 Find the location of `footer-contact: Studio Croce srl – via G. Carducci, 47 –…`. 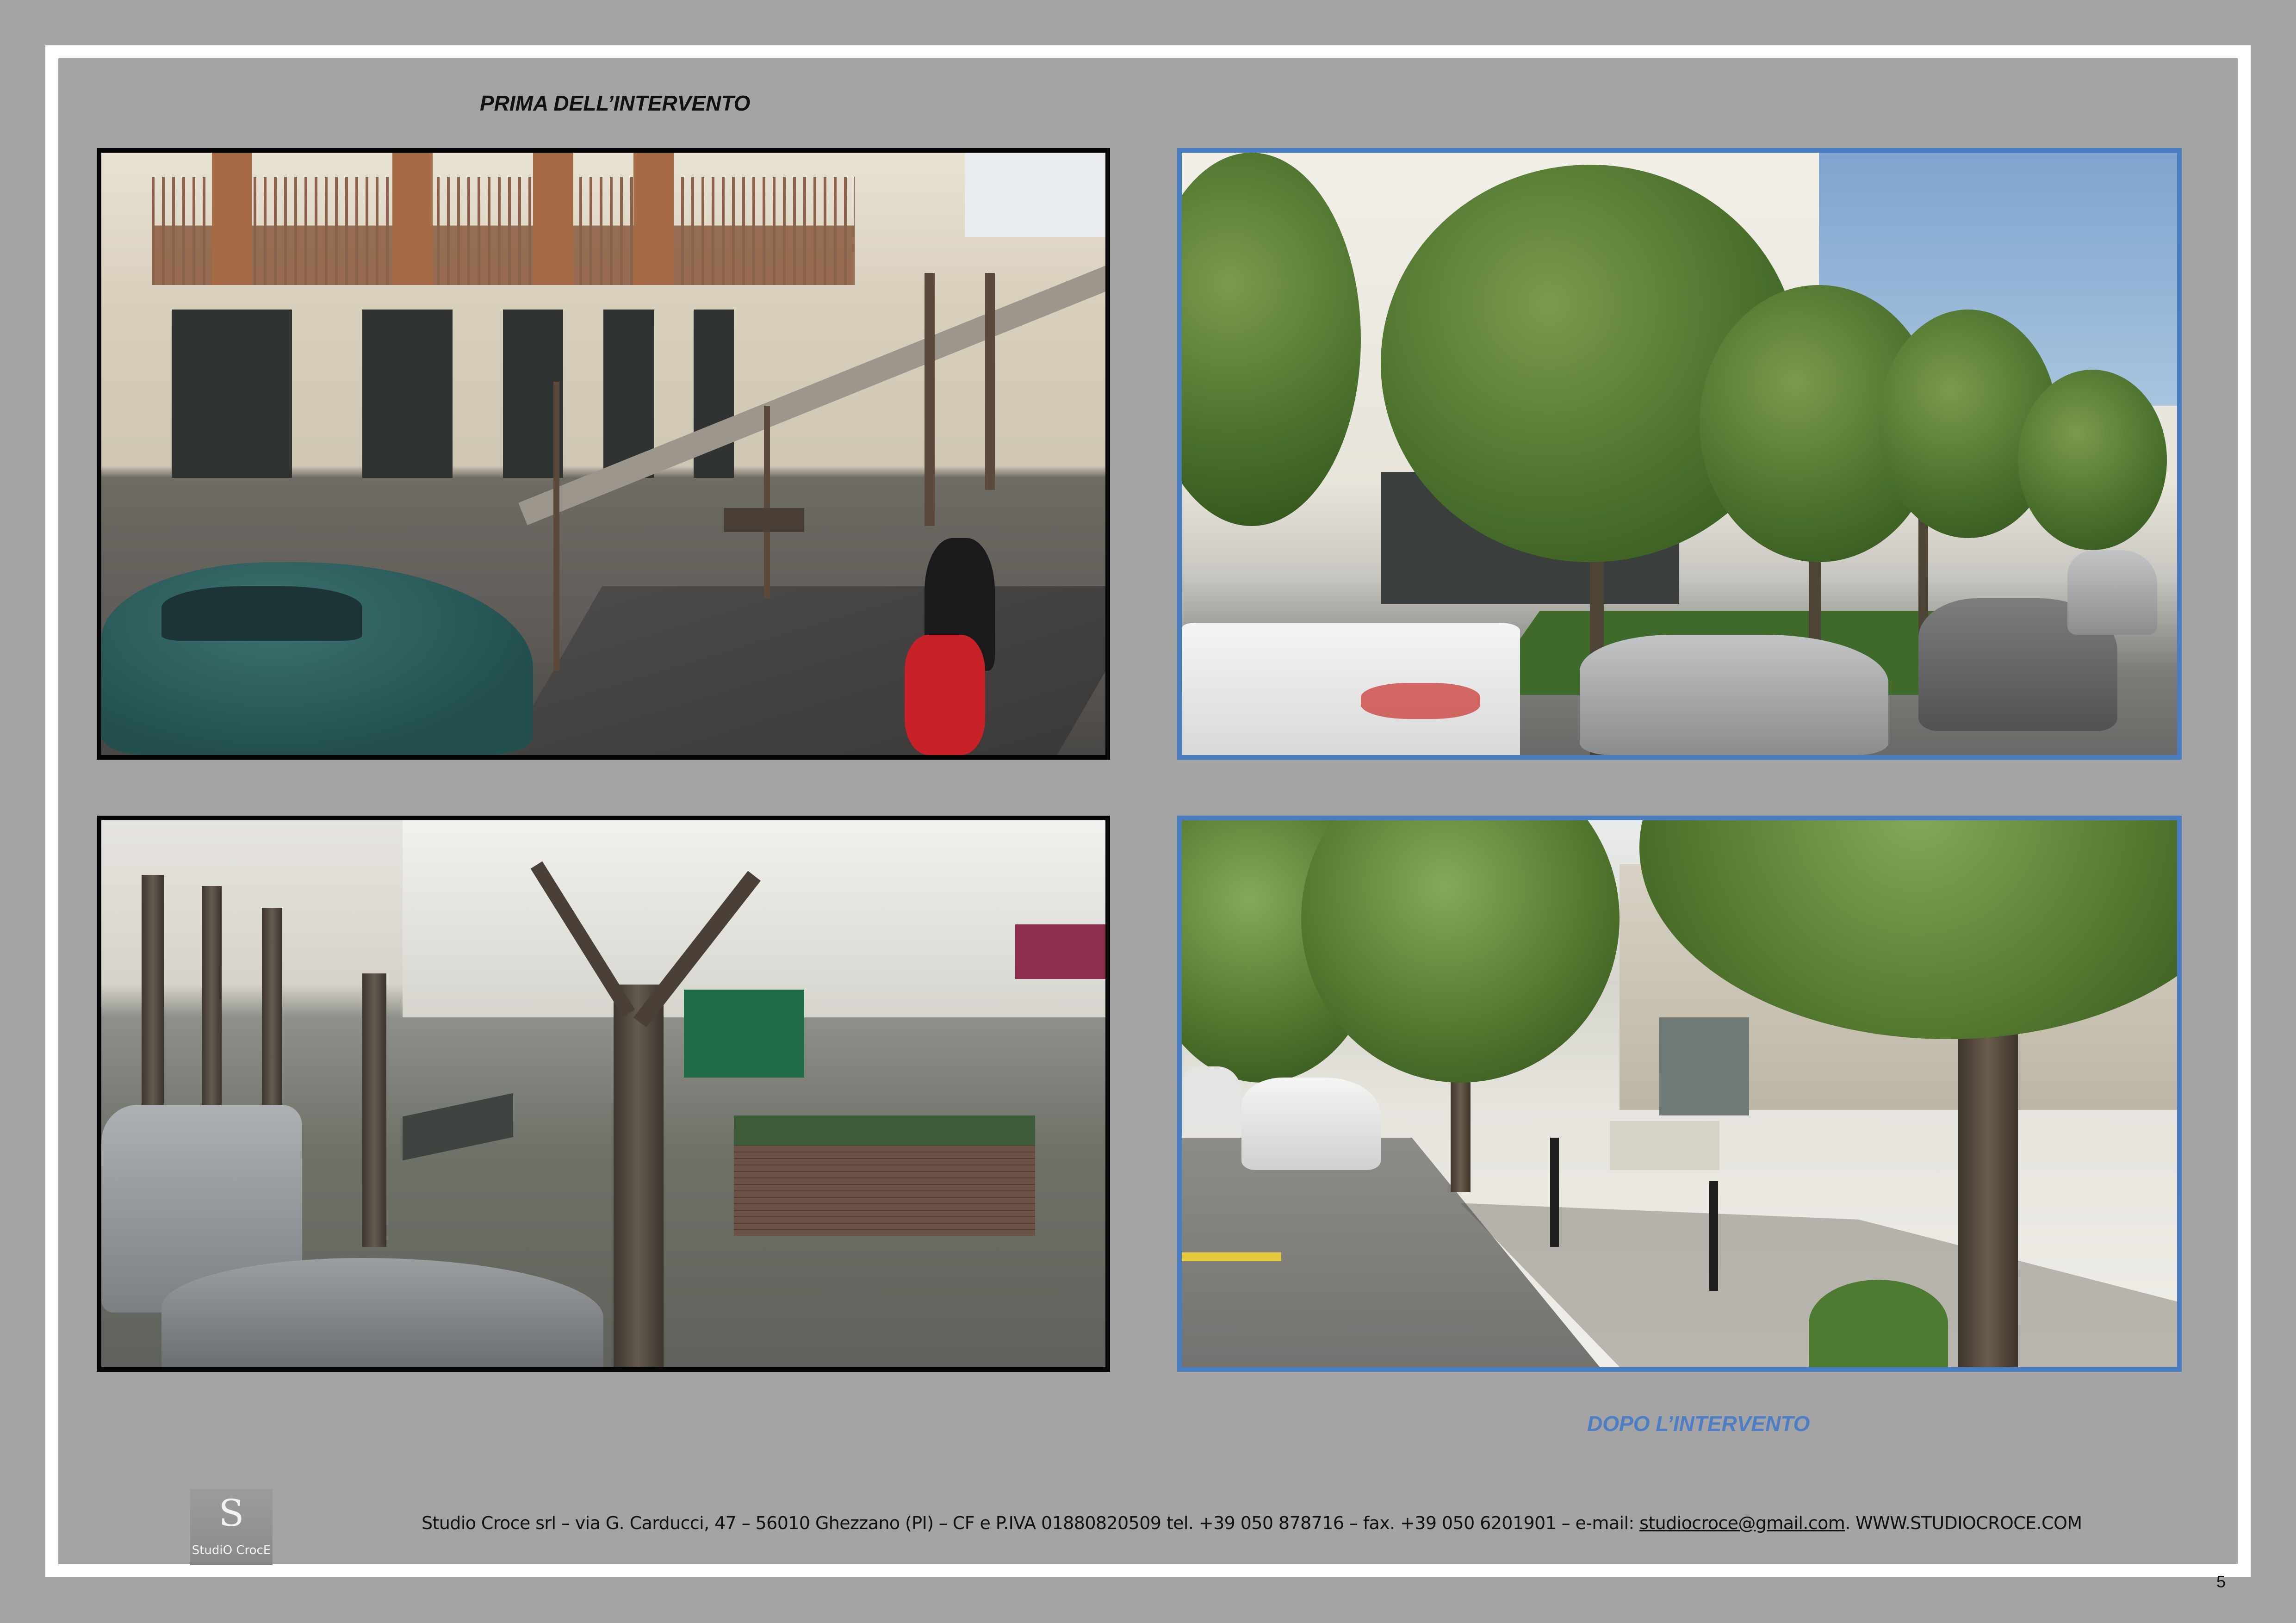

footer-contact: Studio Croce srl – via G. Carducci, 47 –… is located at coordinates (1252, 1523).